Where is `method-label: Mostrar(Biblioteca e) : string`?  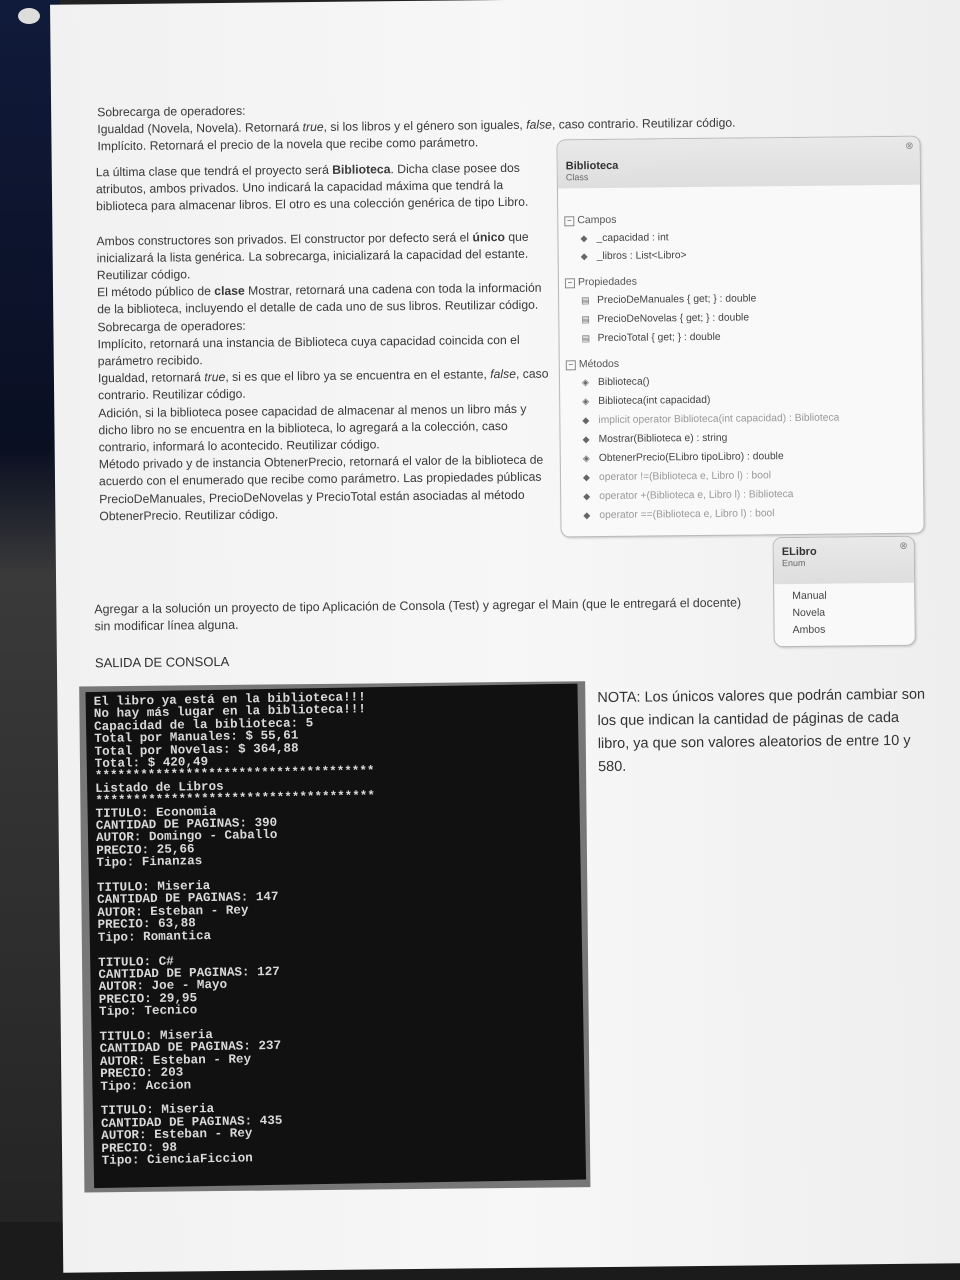
method-label: Mostrar(Biblioteca e) : string is located at coordinates (663, 439).